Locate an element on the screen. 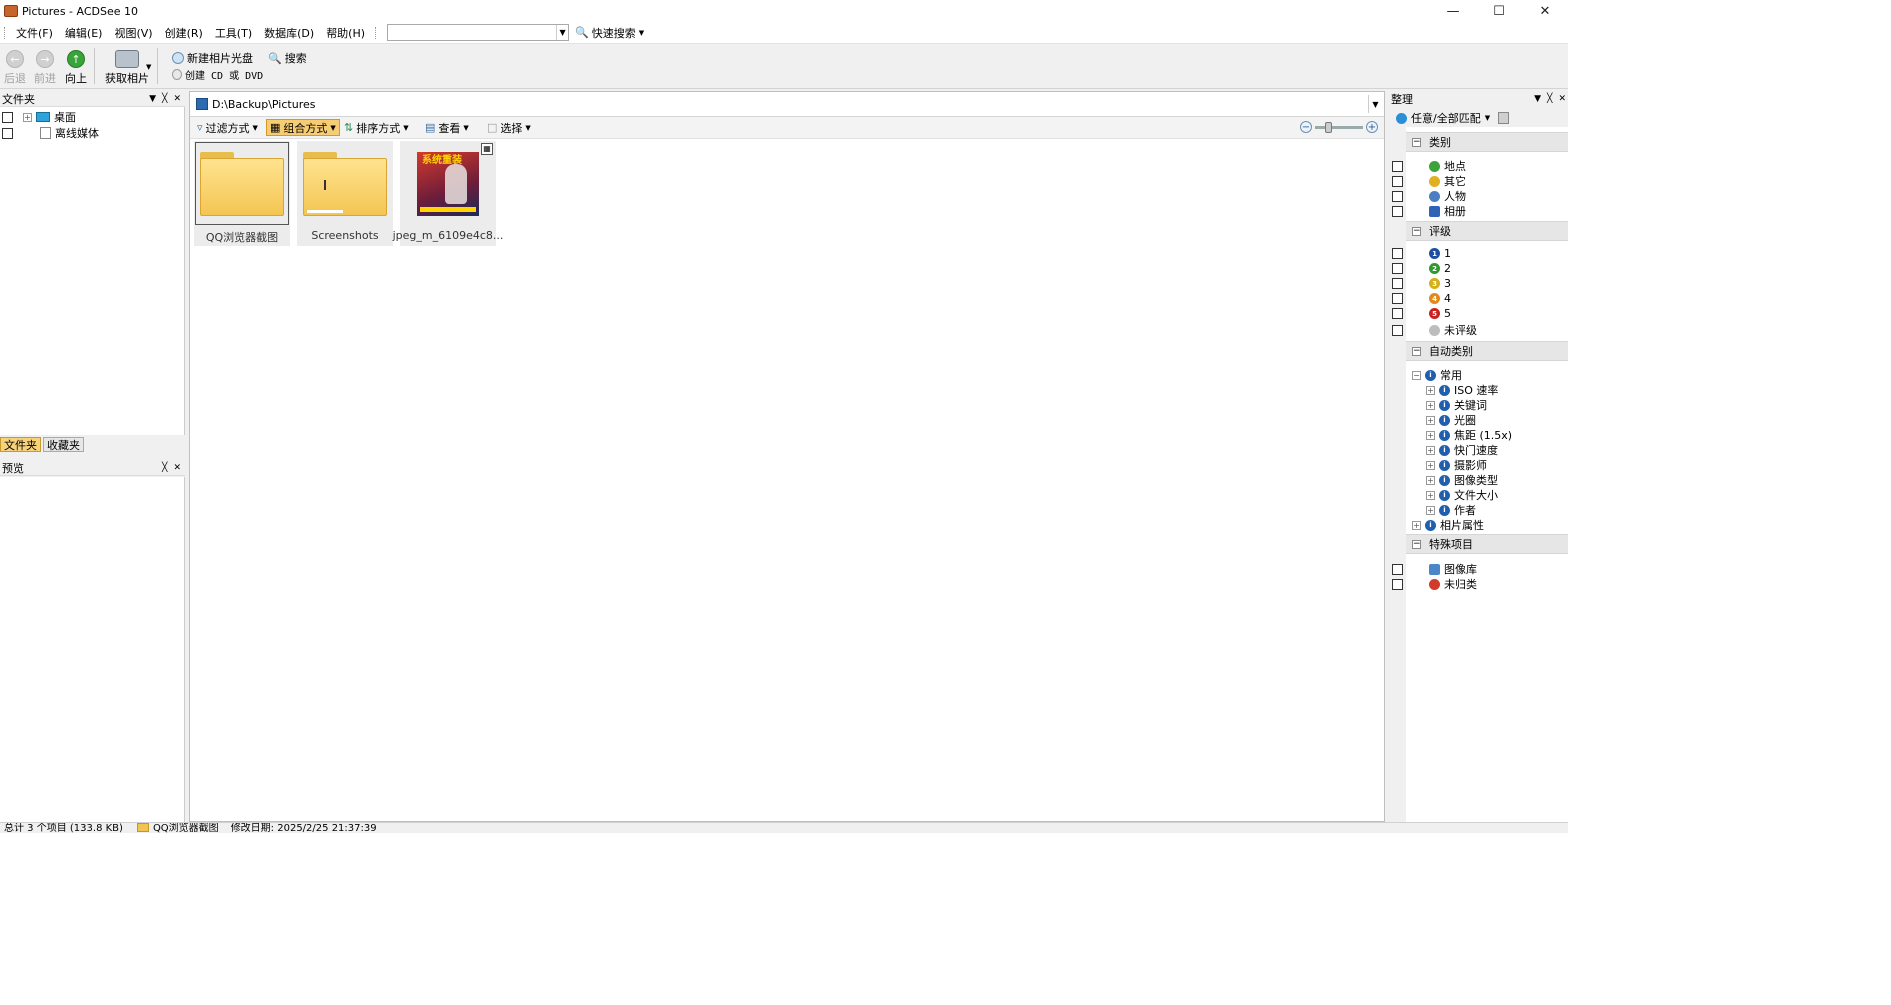 The image size is (1891, 1005). menu-edit: 编辑(E) is located at coordinates (84, 33).